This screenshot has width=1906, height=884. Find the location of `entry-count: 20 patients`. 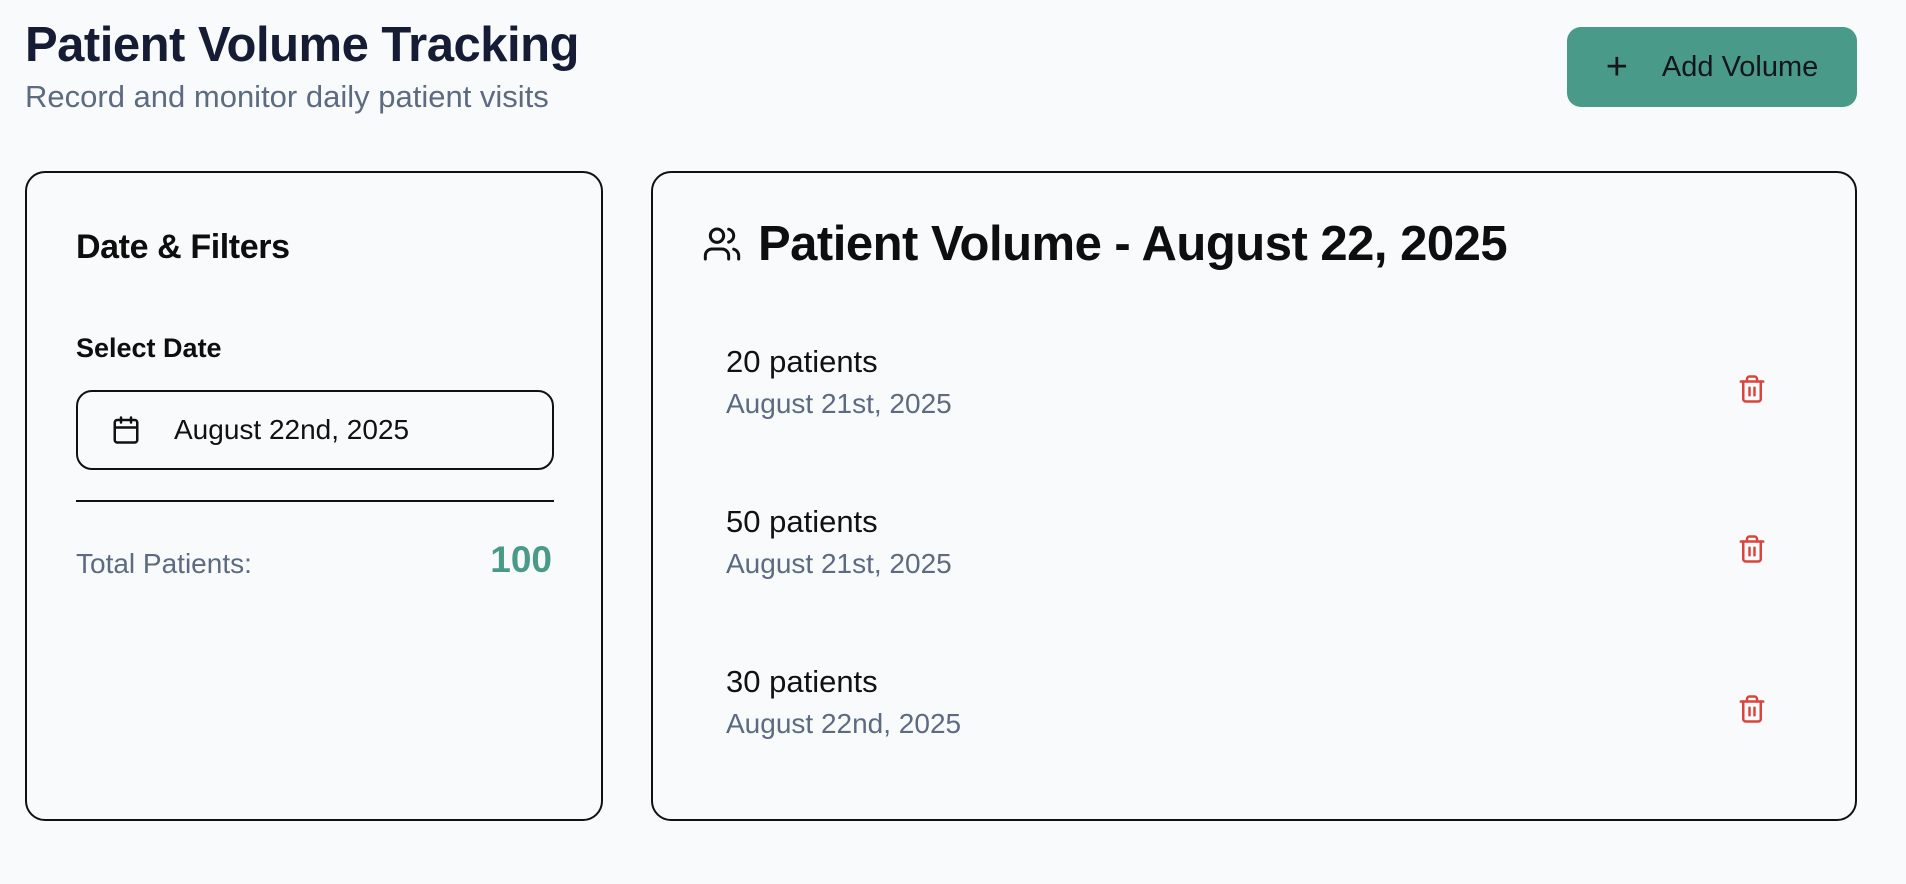

entry-count: 20 patients is located at coordinates (802, 361).